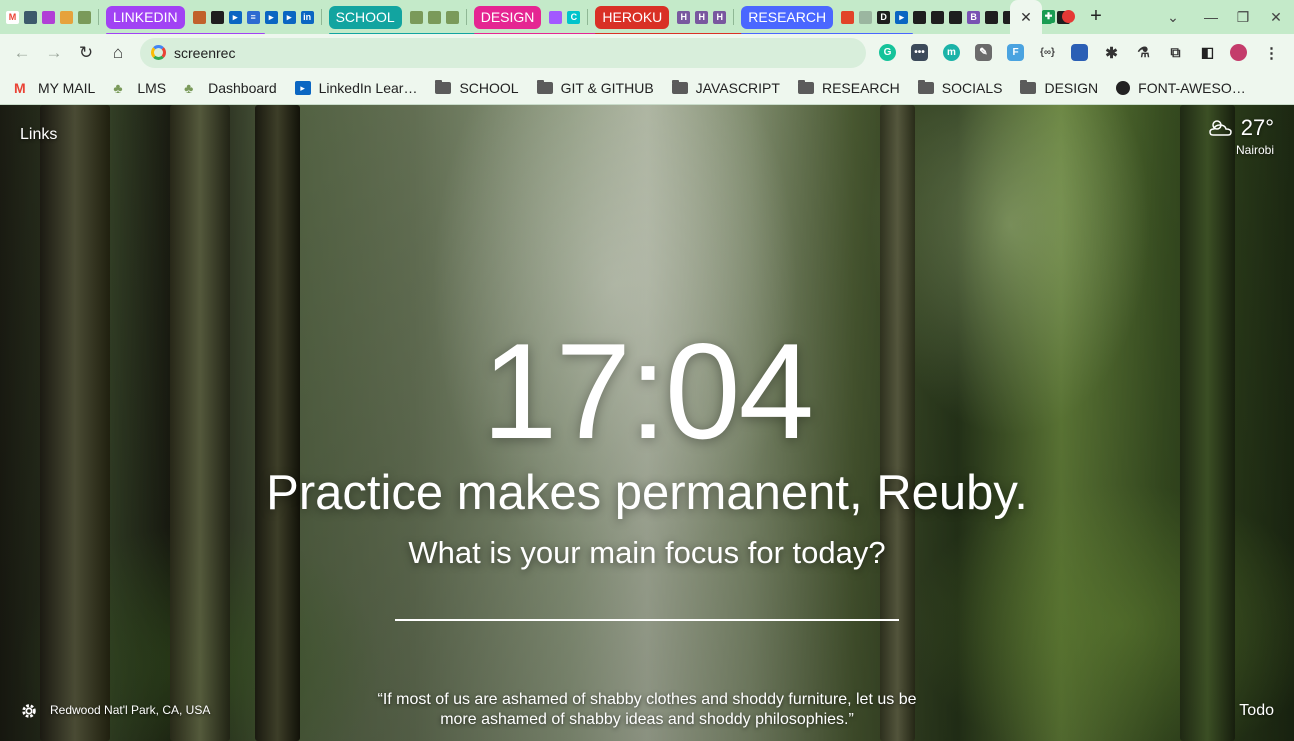  What do you see at coordinates (253, 17) in the screenshot?
I see `docs-tab-icon: ≡` at bounding box center [253, 17].